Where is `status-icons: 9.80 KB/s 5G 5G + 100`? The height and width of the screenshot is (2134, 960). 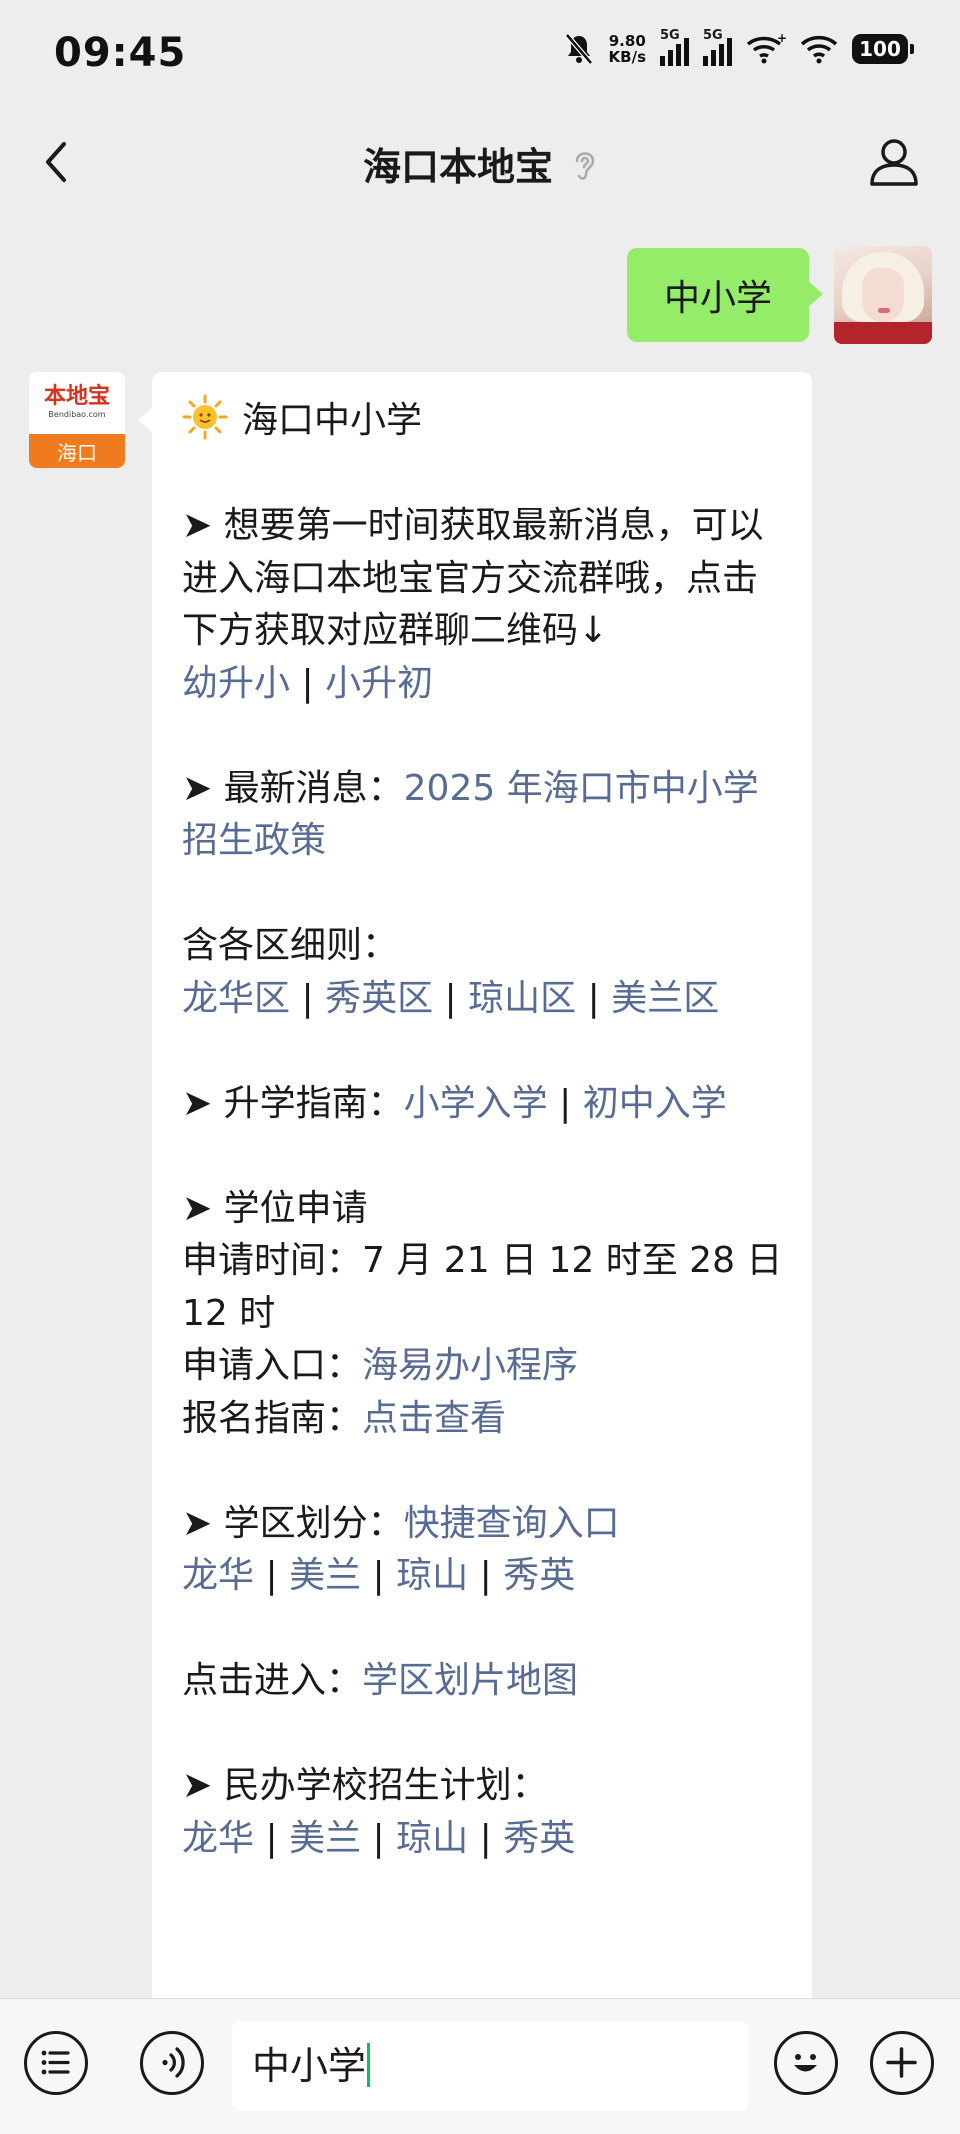
status-icons: 9.80 KB/s 5G 5G + 100 is located at coordinates (738, 47).